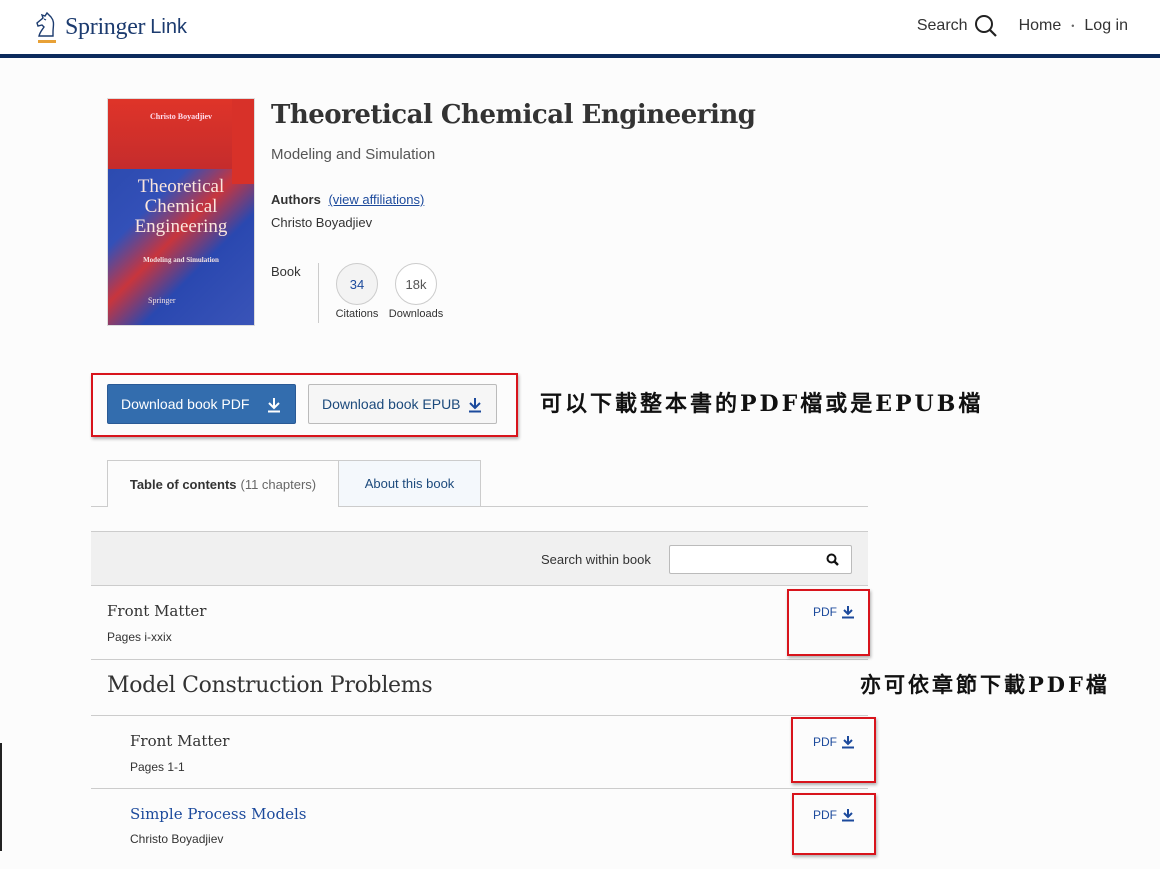 This screenshot has width=1160, height=869. What do you see at coordinates (168, 26) in the screenshot?
I see `brand-suffix: Link` at bounding box center [168, 26].